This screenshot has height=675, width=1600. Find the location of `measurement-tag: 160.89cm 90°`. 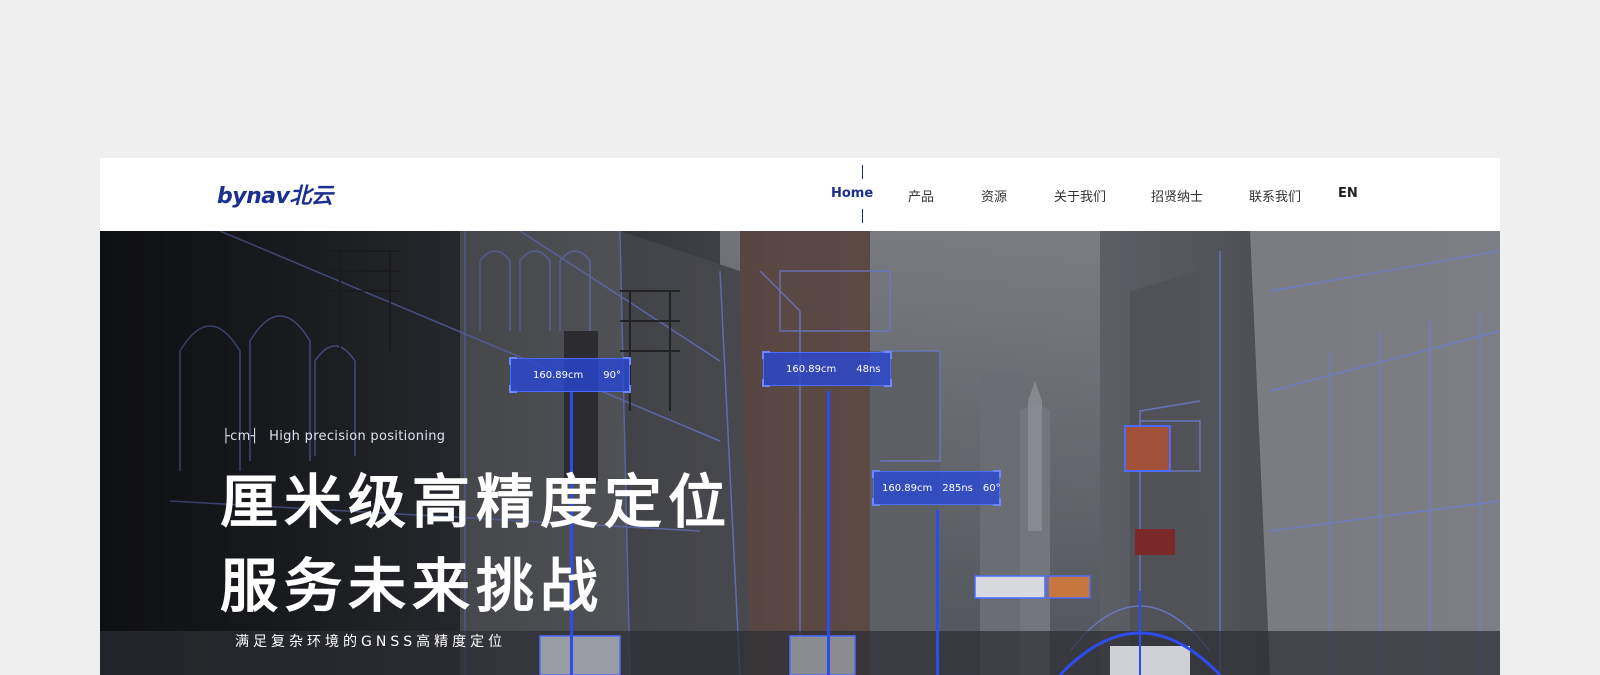

measurement-tag: 160.89cm 90° is located at coordinates (570, 375).